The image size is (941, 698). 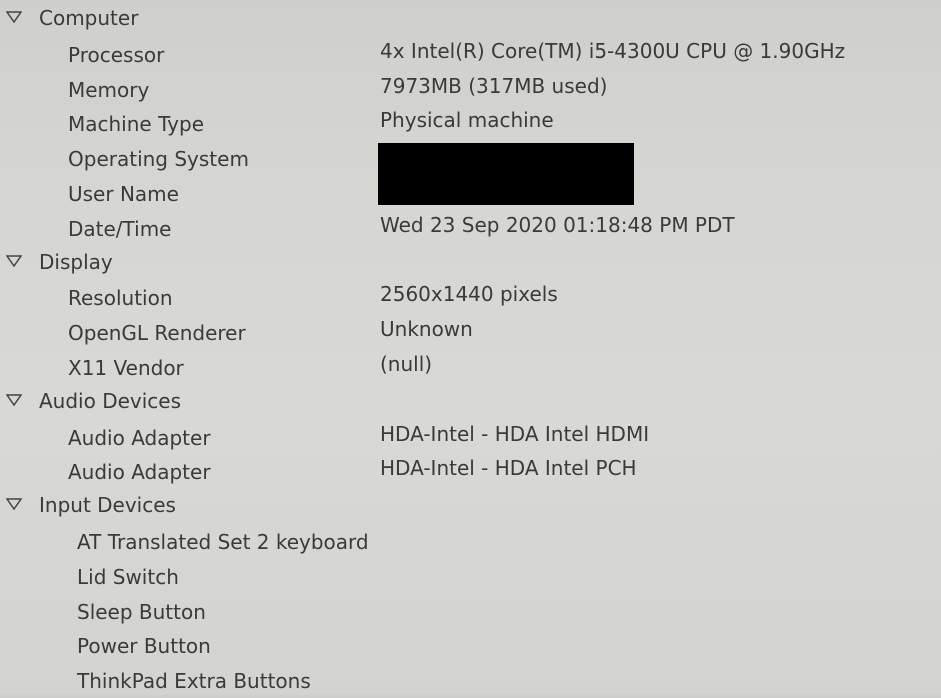 What do you see at coordinates (120, 298) in the screenshot?
I see `property-label: Resolution` at bounding box center [120, 298].